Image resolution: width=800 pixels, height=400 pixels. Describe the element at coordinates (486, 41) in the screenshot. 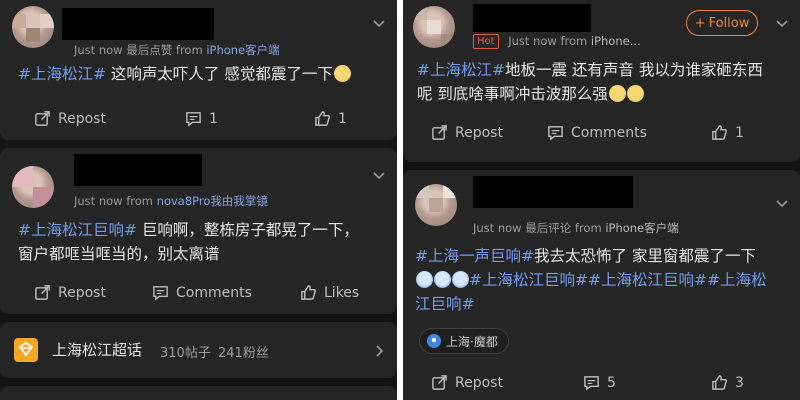

I see `hot-badge: Hot` at that location.